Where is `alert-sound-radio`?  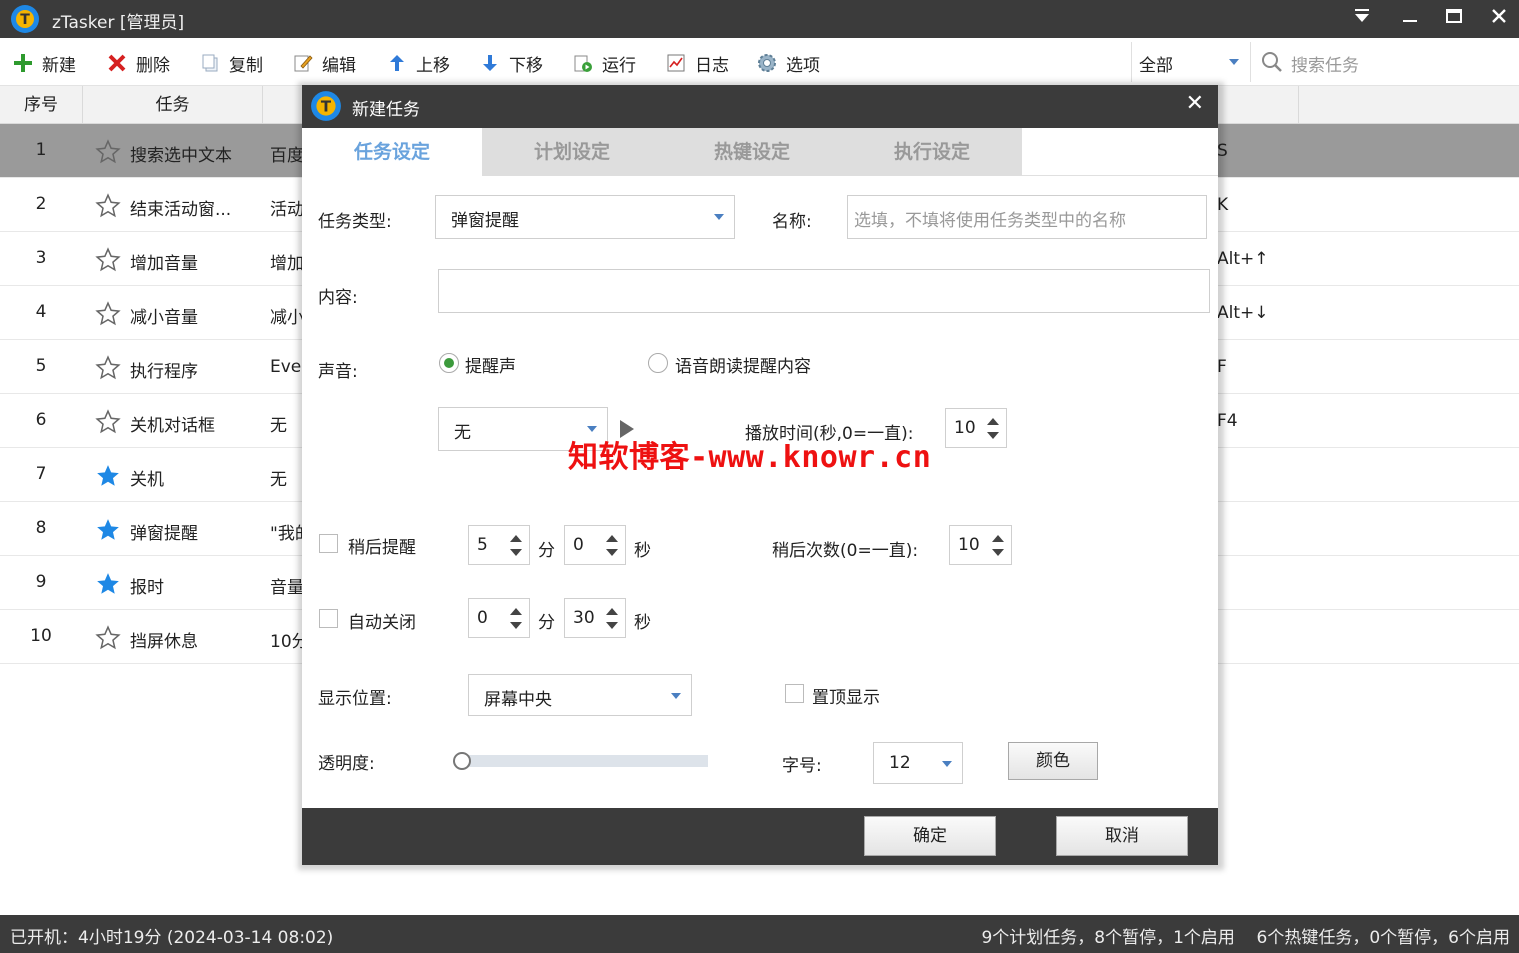 alert-sound-radio is located at coordinates (449, 363).